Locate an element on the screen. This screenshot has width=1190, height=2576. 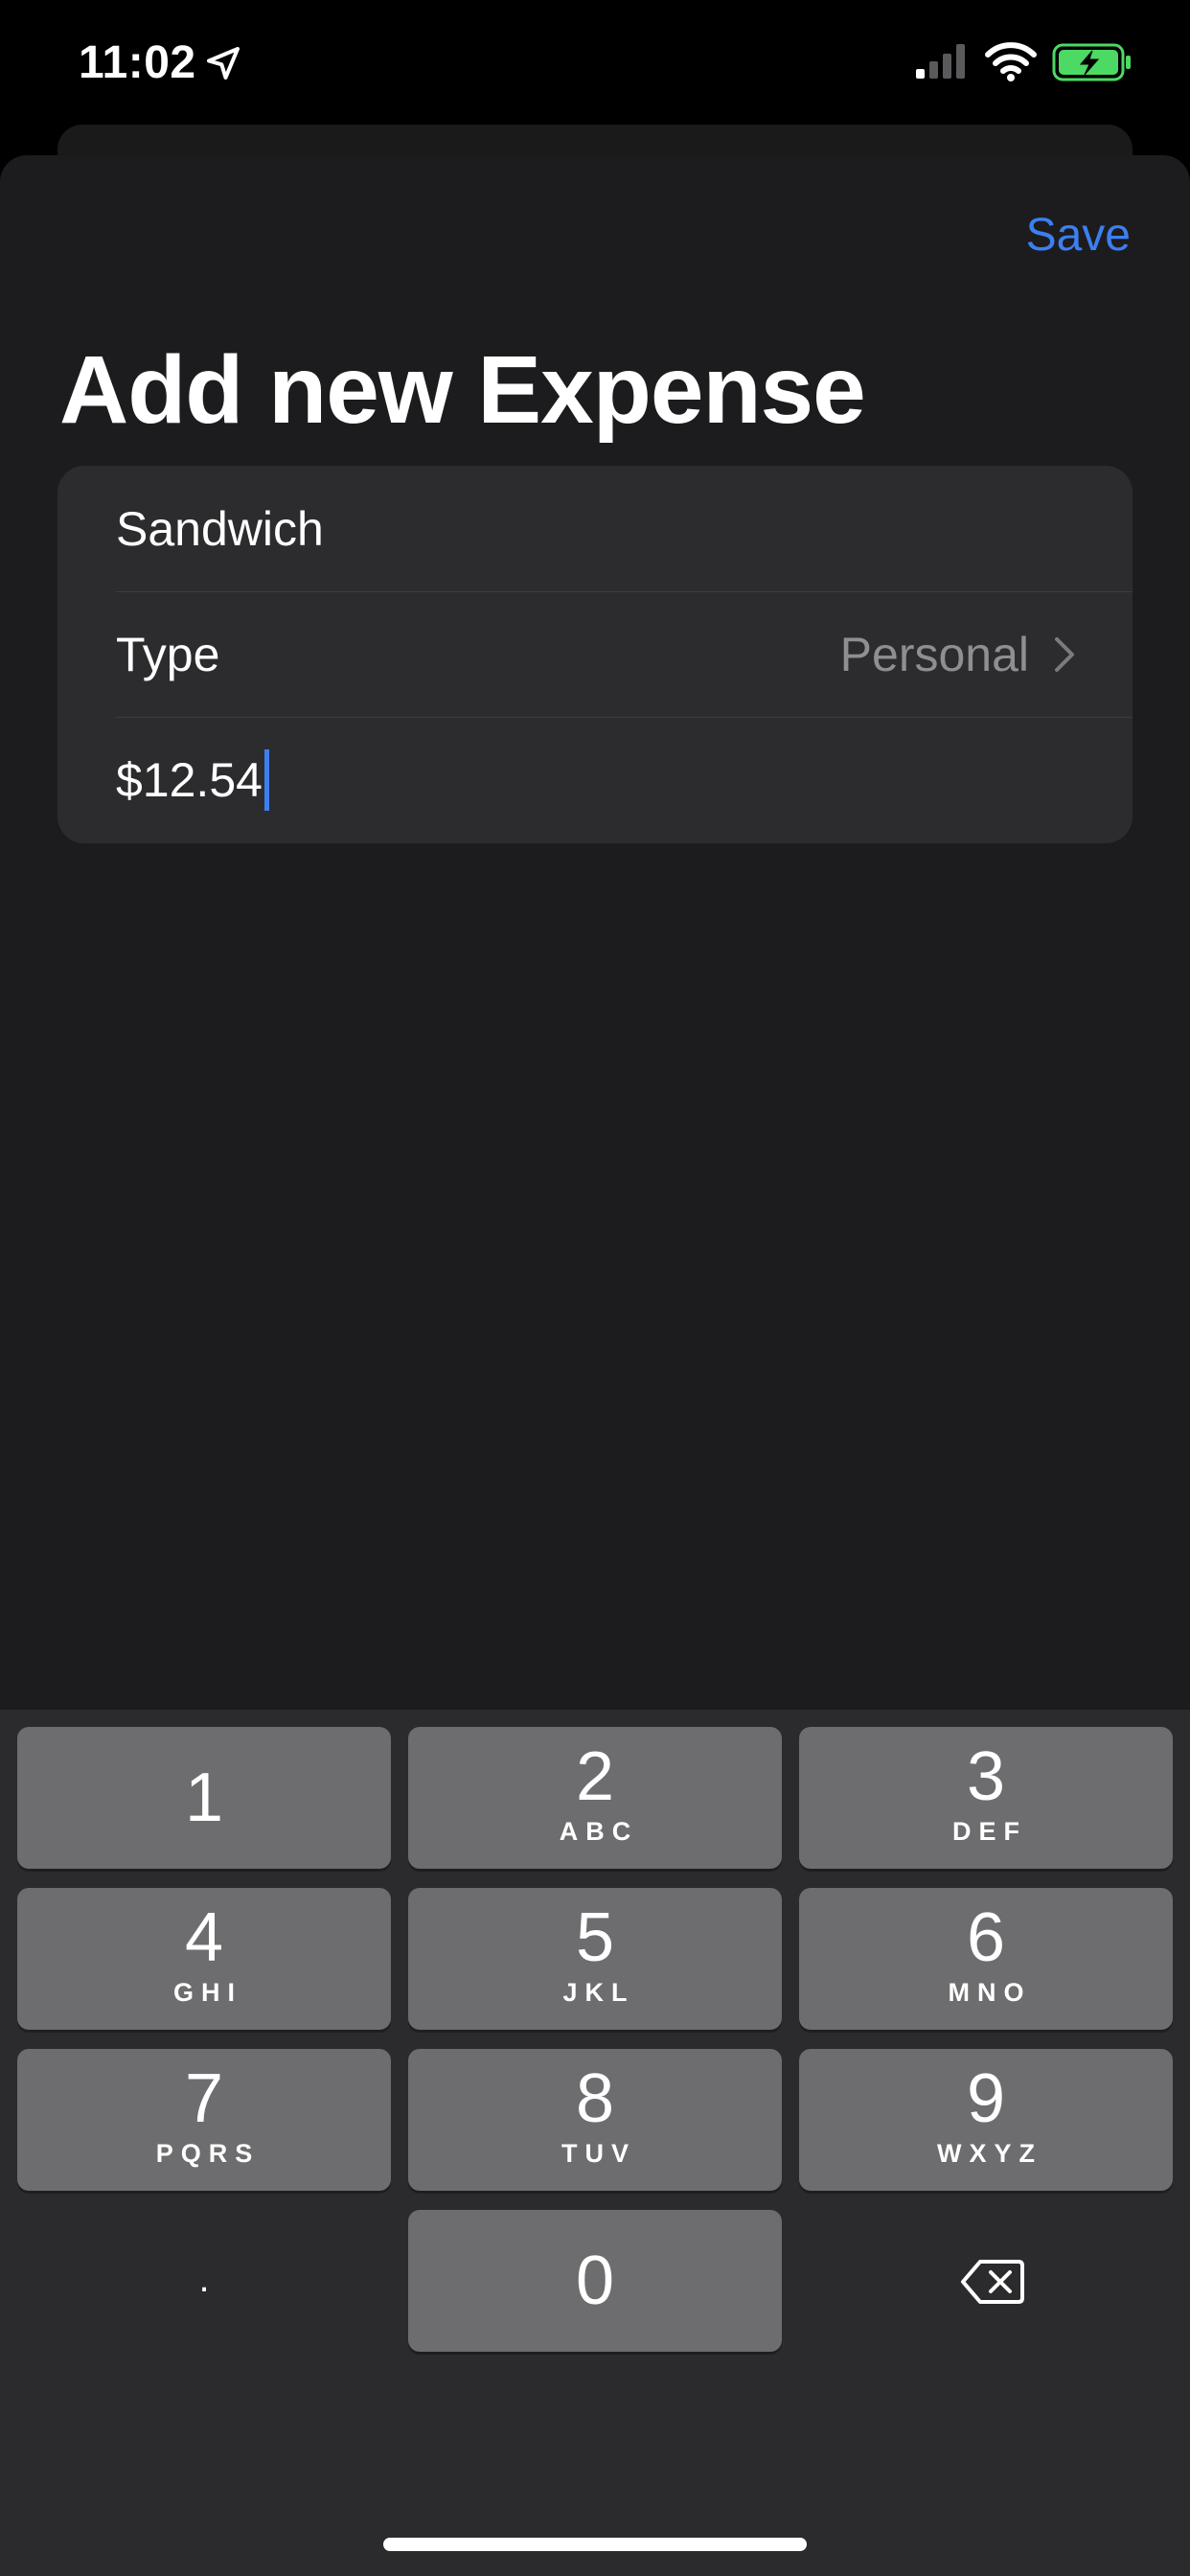
battery-charging-icon is located at coordinates (1092, 62).